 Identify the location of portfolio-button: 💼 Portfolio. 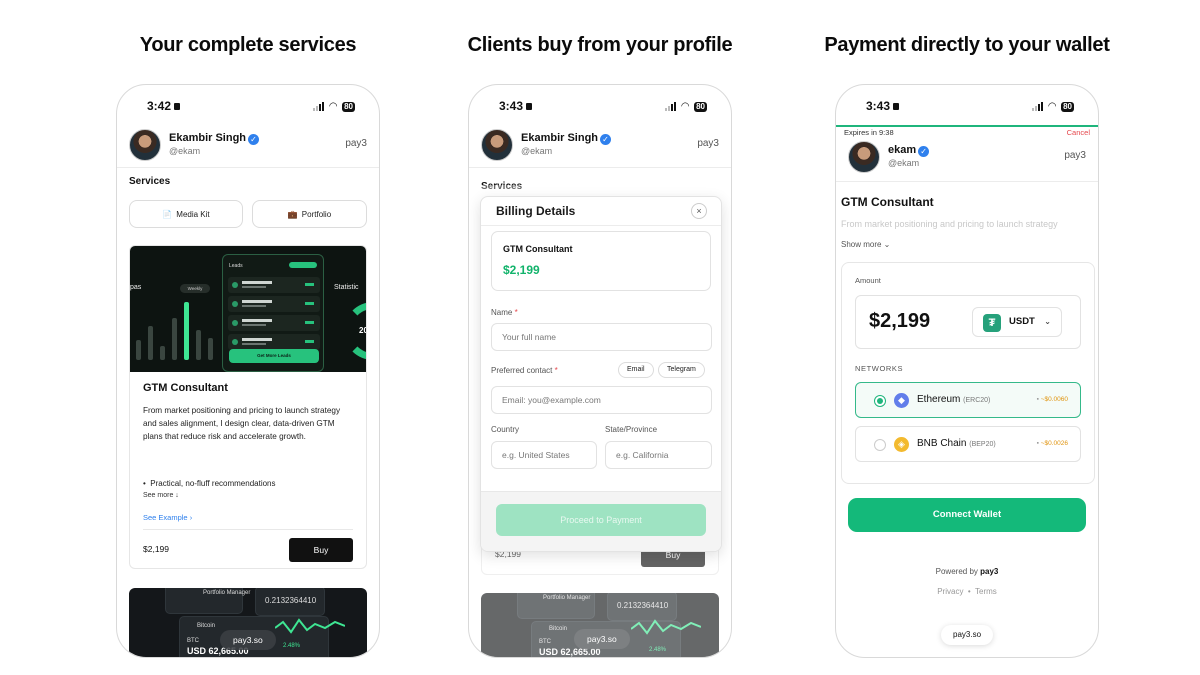
(309, 214).